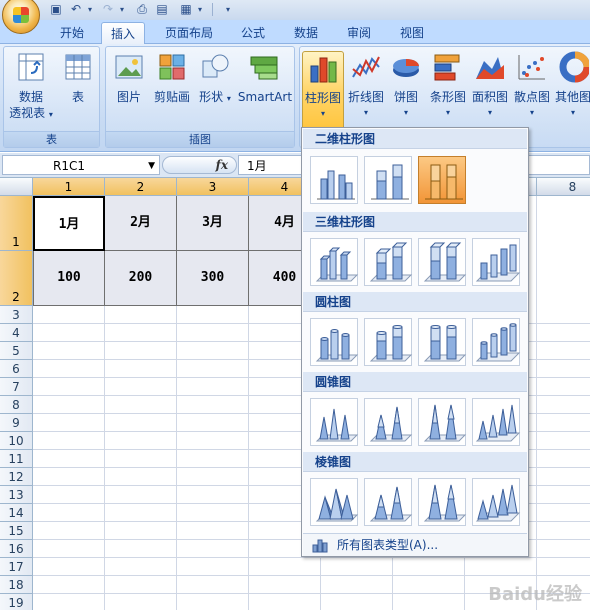  Describe the element at coordinates (388, 422) in the screenshot. I see `stacked-cone-option` at that location.